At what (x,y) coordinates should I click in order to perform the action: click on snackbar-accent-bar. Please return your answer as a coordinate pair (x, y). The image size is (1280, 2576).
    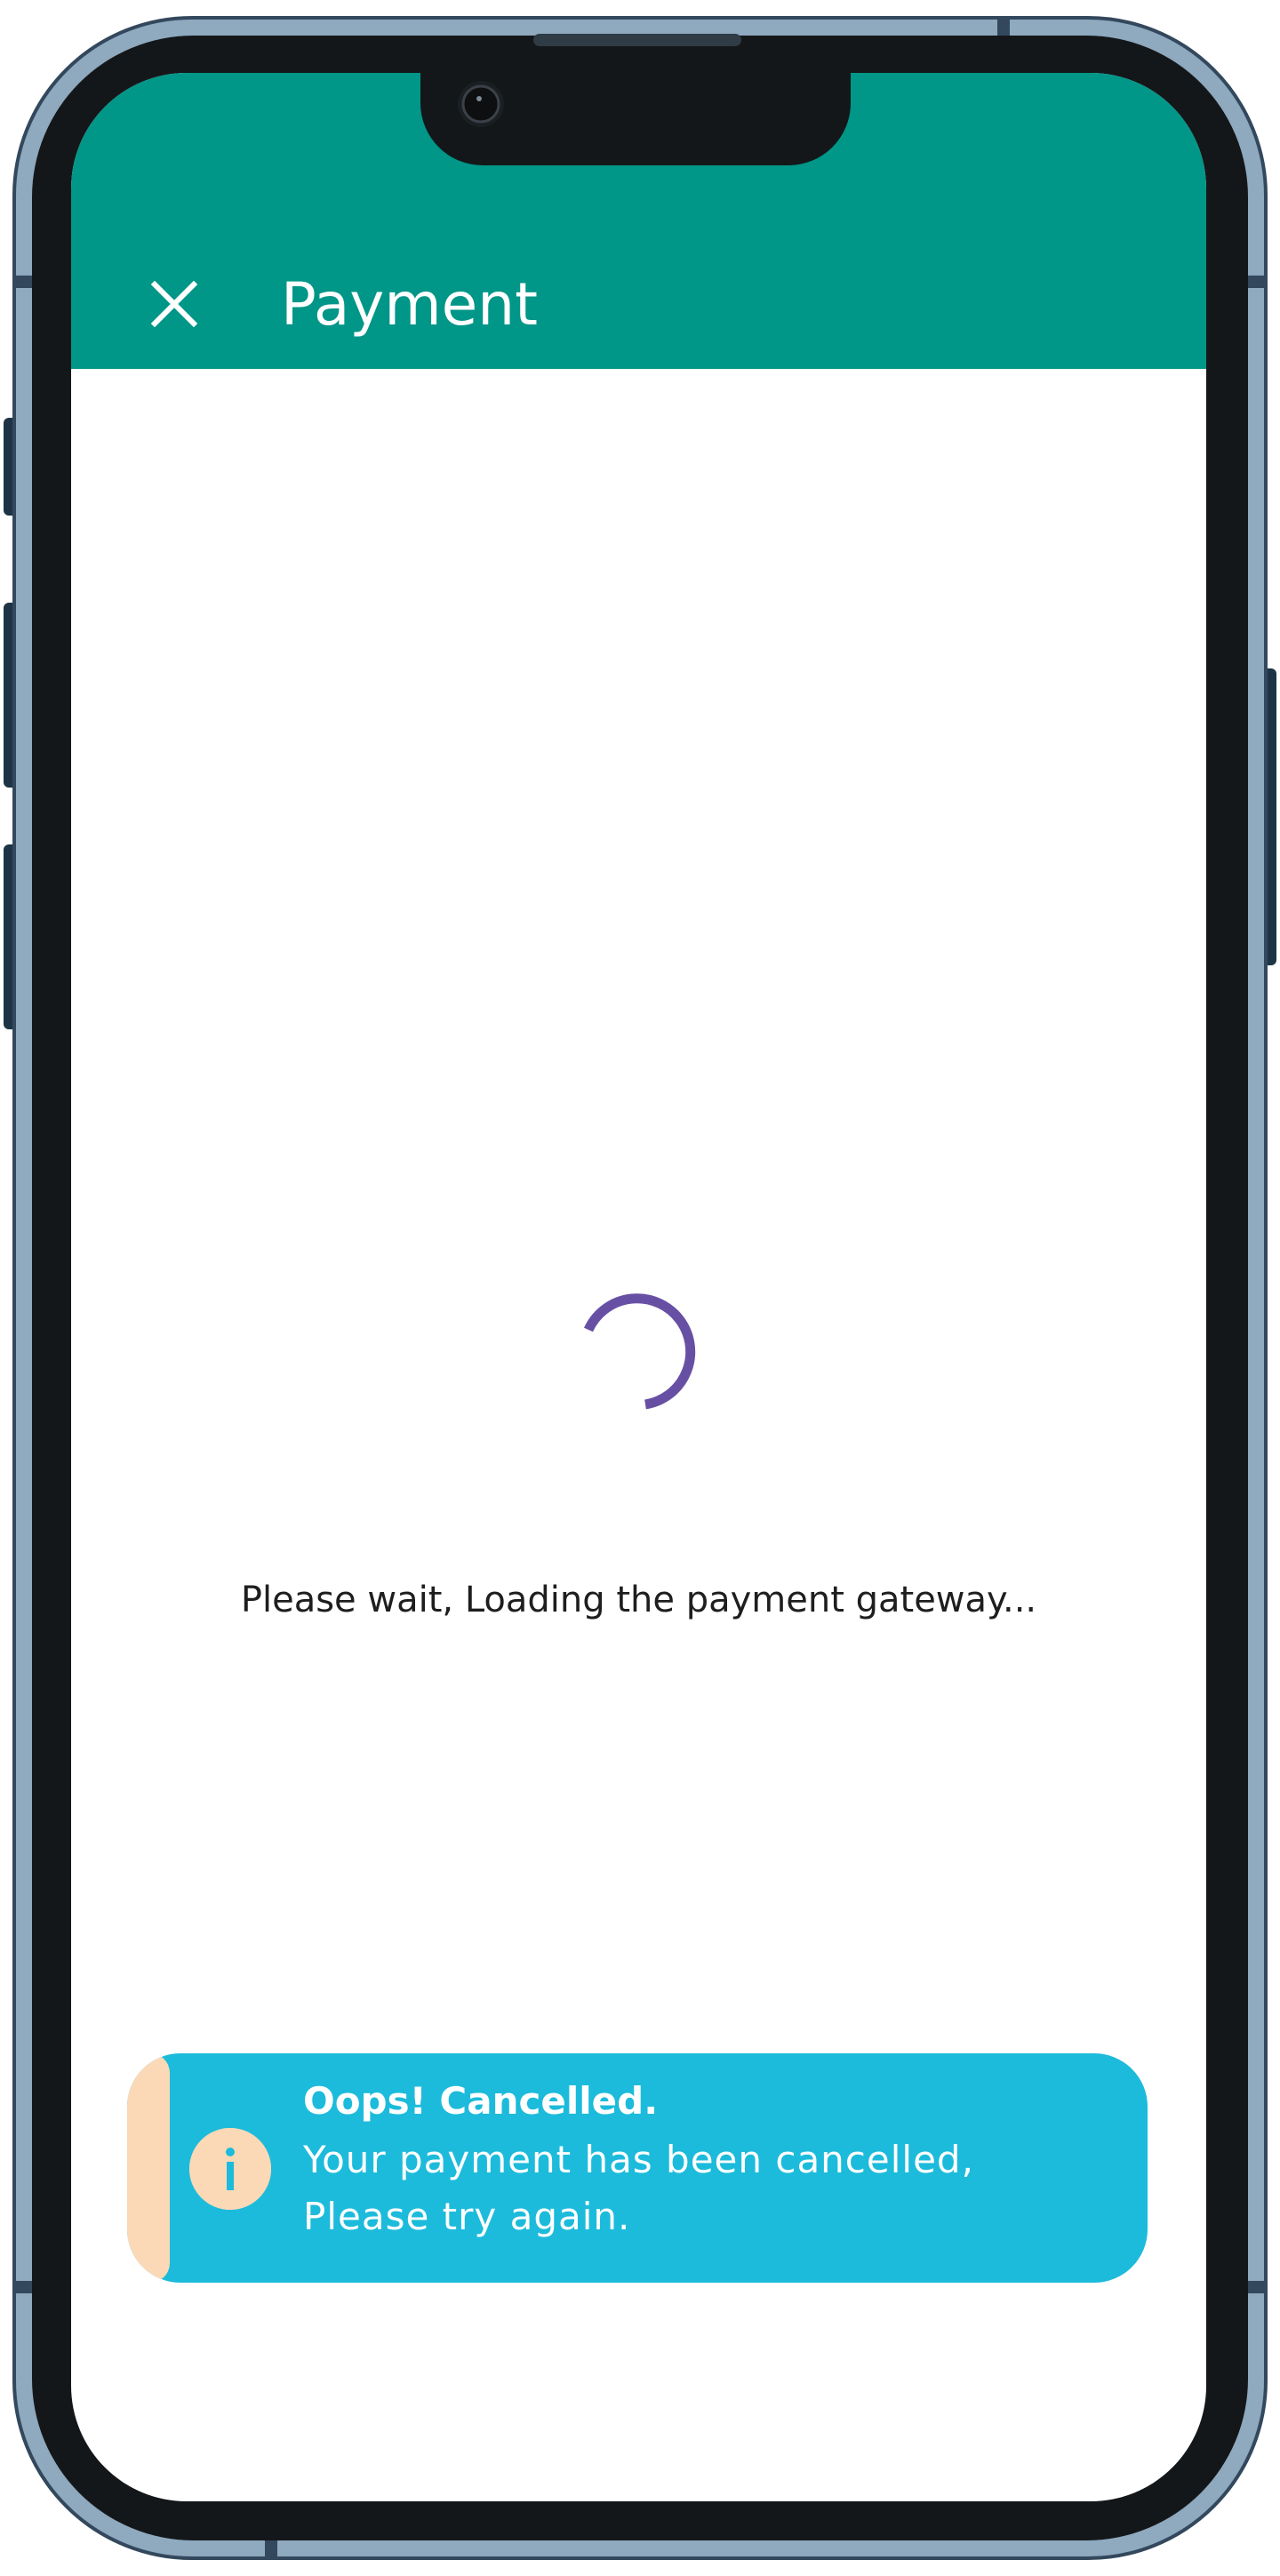
    Looking at the image, I should click on (148, 2168).